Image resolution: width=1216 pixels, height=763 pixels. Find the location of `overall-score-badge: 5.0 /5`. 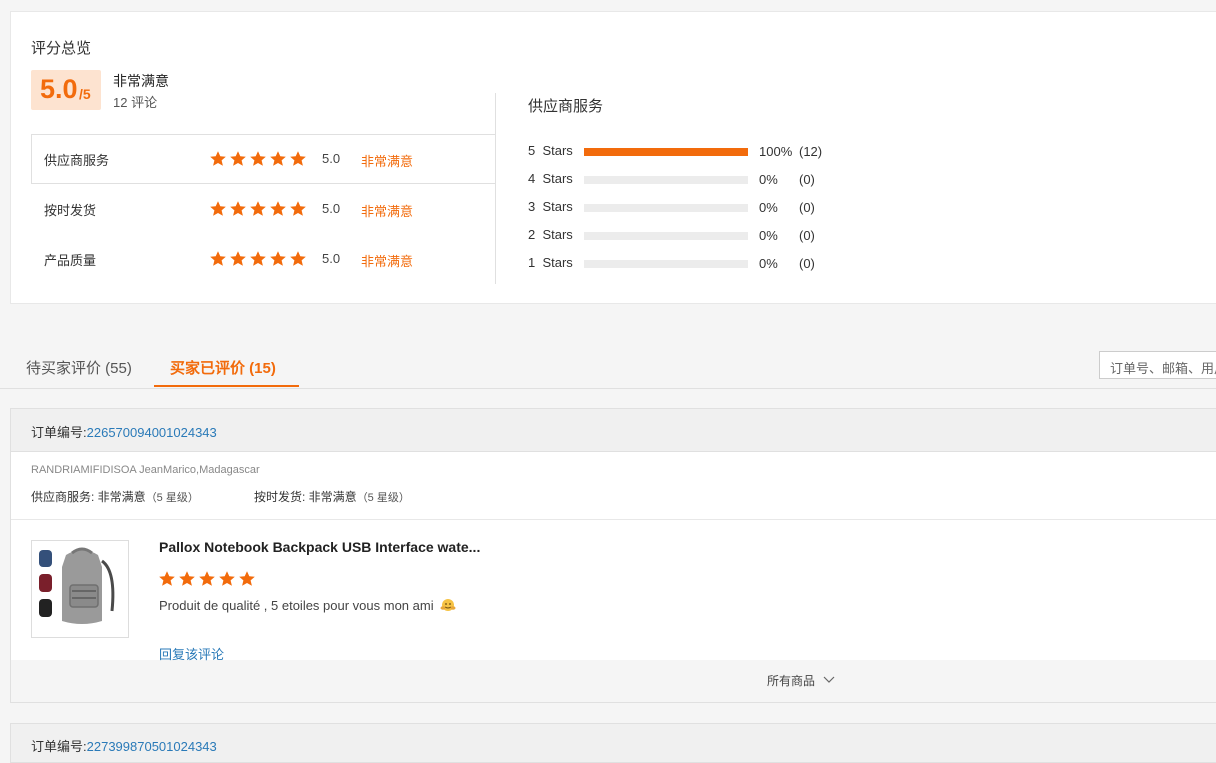

overall-score-badge: 5.0 /5 is located at coordinates (66, 90).